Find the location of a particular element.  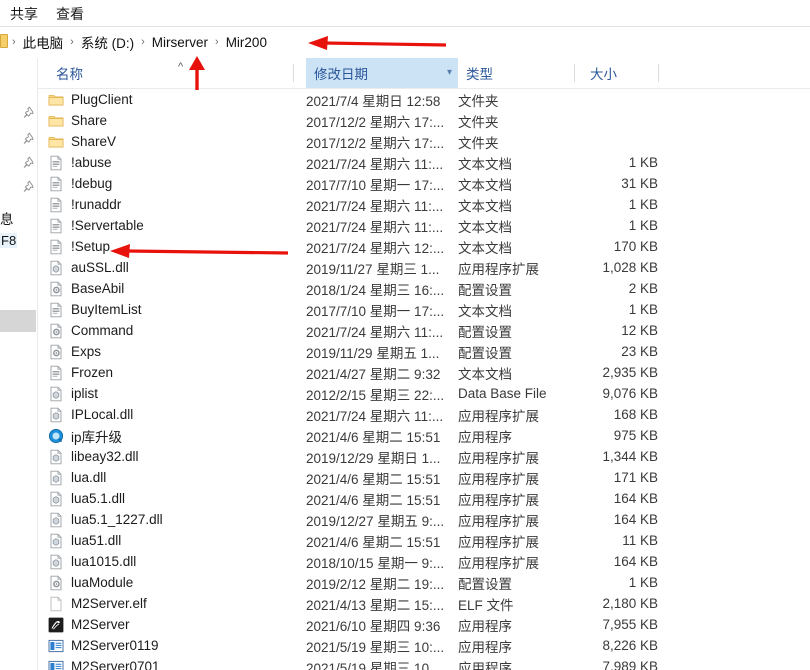

file-name-cell: Share is located at coordinates (169, 120).